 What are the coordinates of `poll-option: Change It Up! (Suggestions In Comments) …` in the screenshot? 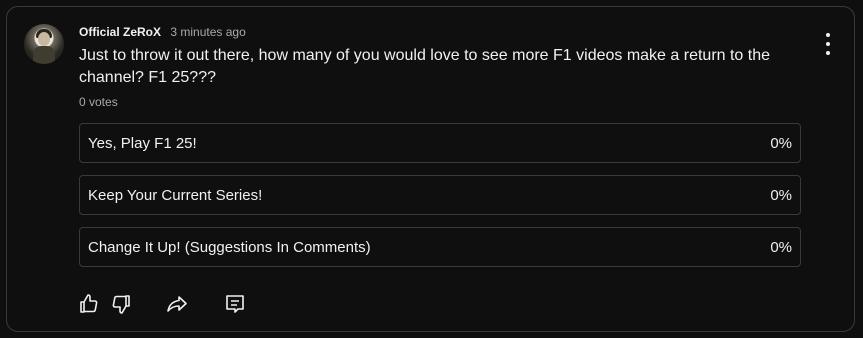 It's located at (440, 247).